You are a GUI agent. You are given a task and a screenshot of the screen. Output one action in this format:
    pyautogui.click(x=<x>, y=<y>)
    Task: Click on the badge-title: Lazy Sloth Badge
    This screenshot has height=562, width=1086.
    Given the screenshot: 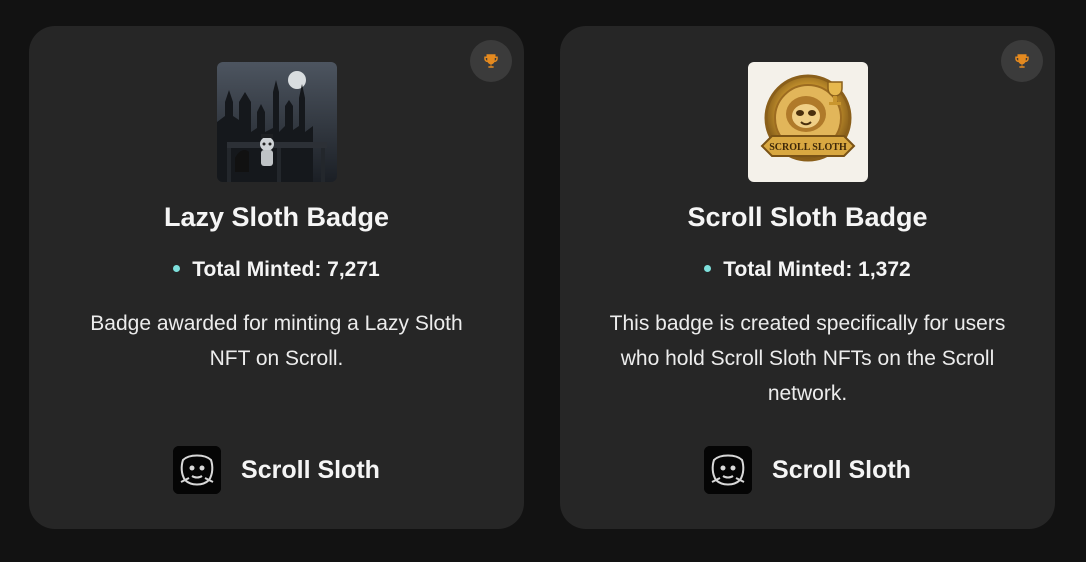 What is the action you would take?
    pyautogui.click(x=276, y=217)
    